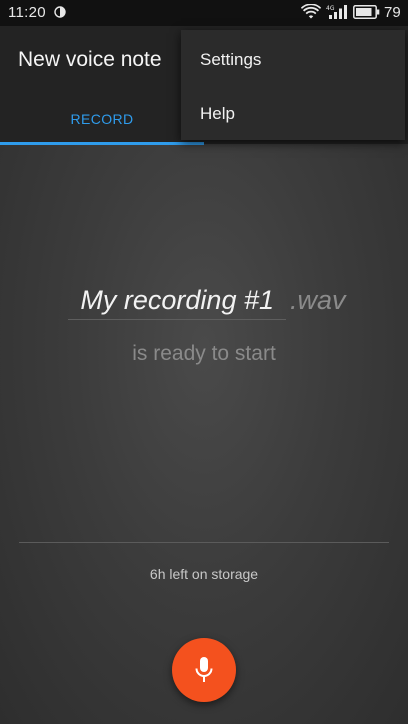 The image size is (408, 724). I want to click on divider, so click(204, 542).